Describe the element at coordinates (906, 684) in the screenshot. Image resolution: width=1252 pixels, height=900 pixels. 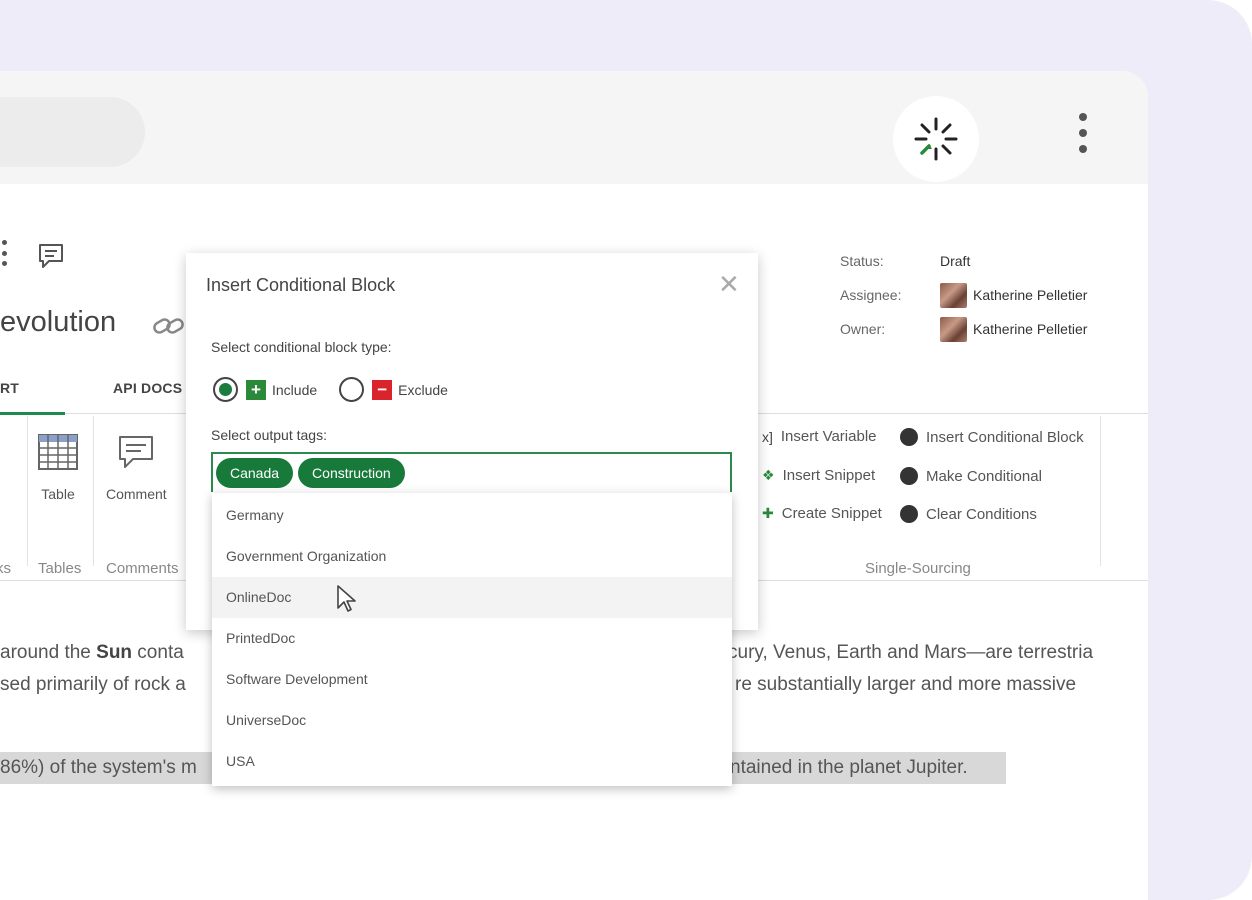
I see `paragraph-line: re substantially larger and more massive` at that location.